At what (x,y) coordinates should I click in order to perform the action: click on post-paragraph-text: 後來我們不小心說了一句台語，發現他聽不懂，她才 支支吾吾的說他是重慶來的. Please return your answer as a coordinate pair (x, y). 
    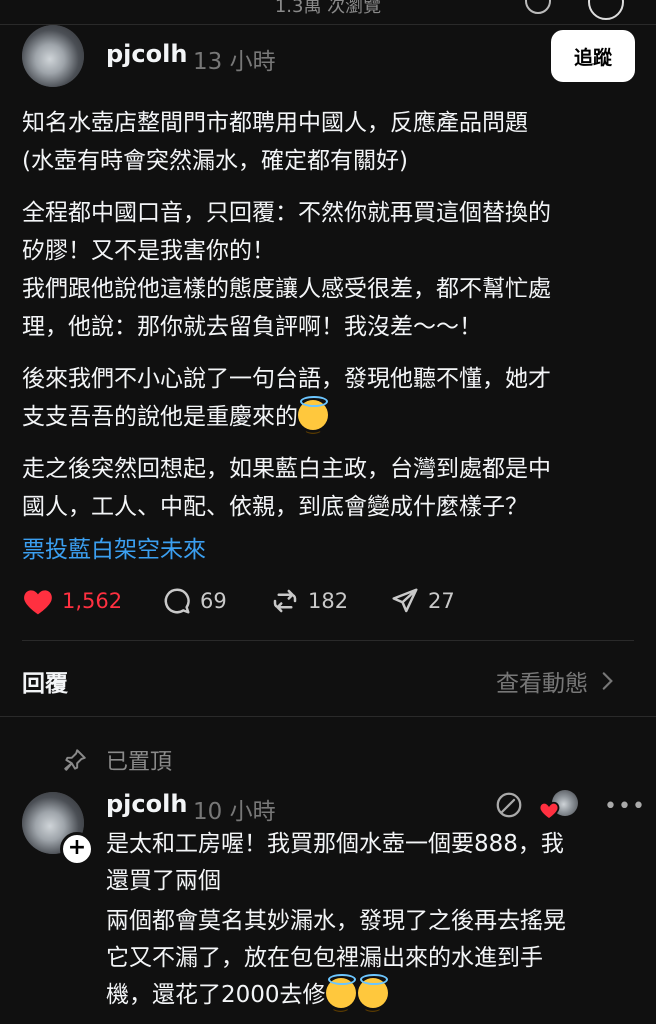
    Looking at the image, I should click on (286, 398).